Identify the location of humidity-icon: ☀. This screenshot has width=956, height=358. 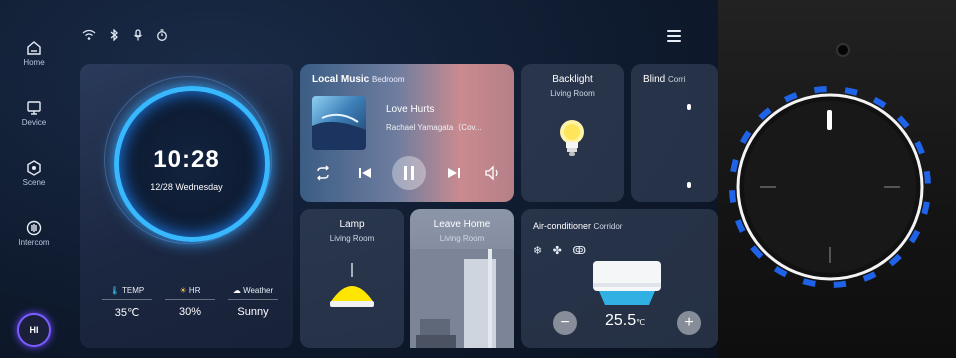
(183, 290).